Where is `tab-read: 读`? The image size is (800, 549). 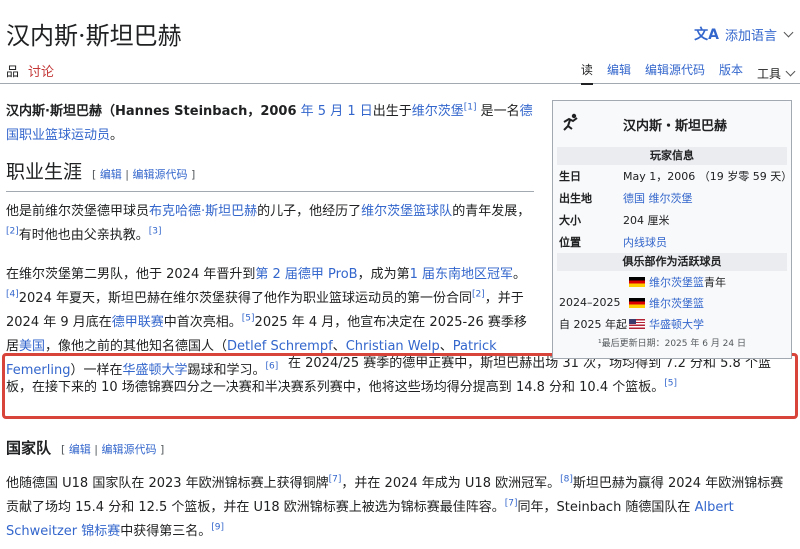
tab-read: 读 is located at coordinates (586, 73).